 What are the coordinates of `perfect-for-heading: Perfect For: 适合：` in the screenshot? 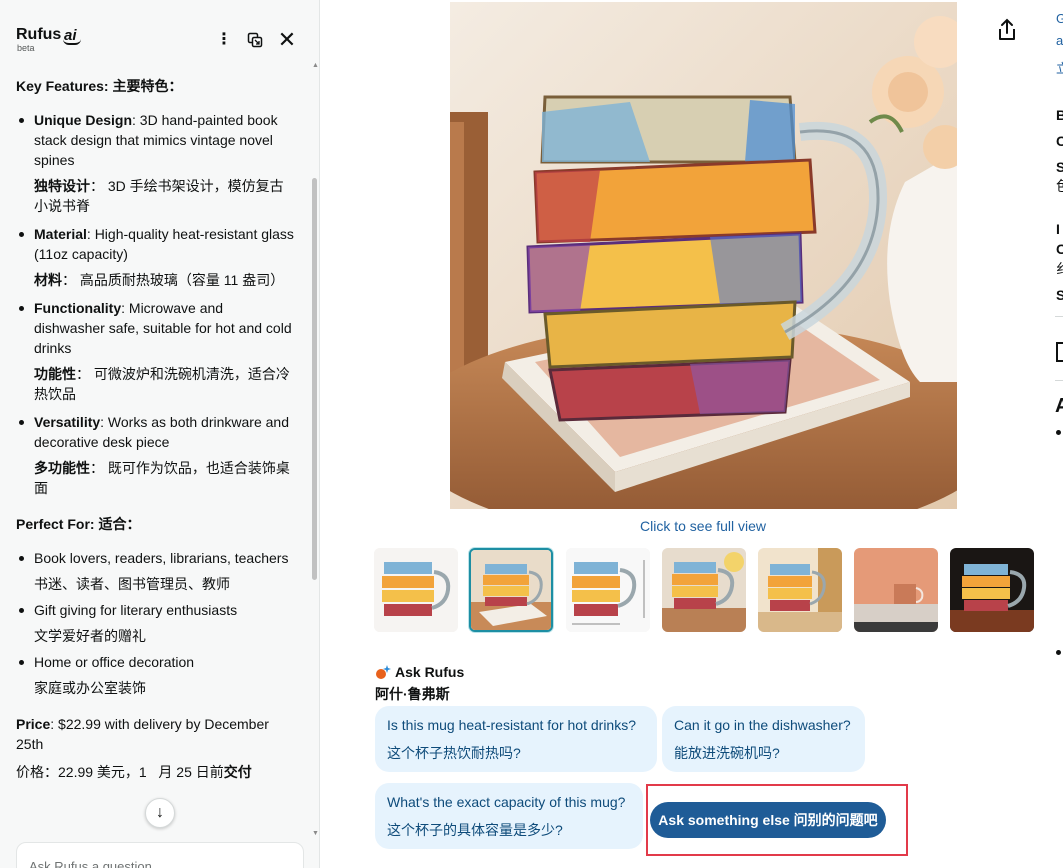 It's located at (78, 524).